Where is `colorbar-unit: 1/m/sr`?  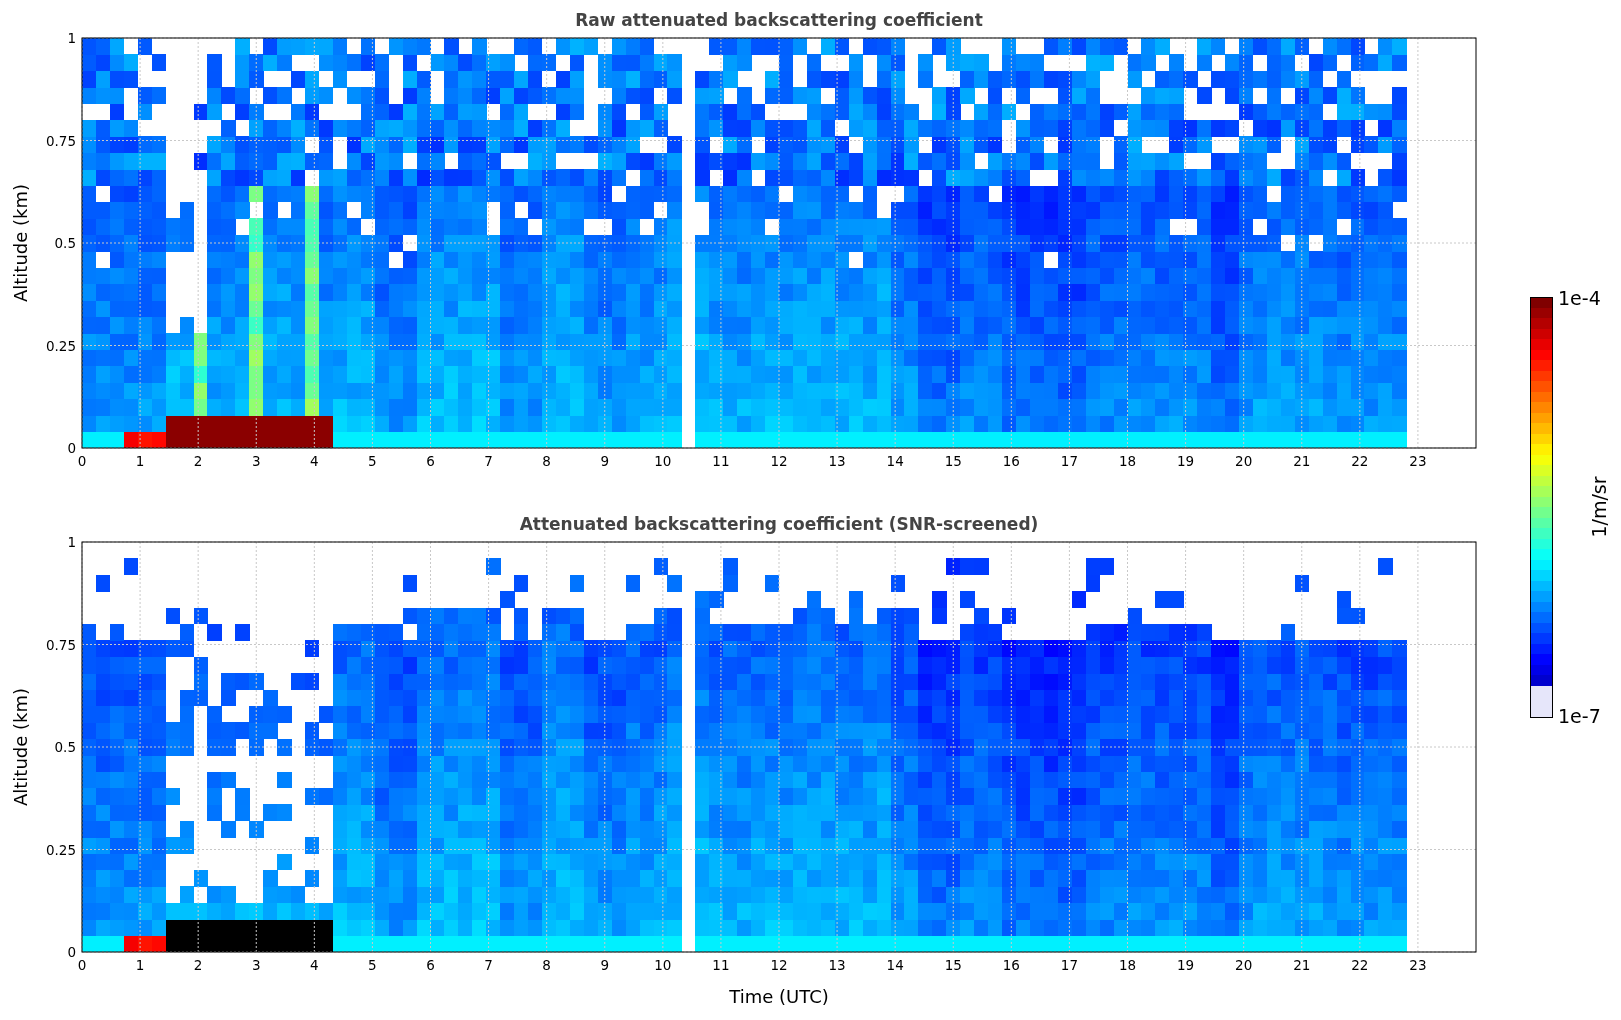
colorbar-unit: 1/m/sr is located at coordinates (1599, 507).